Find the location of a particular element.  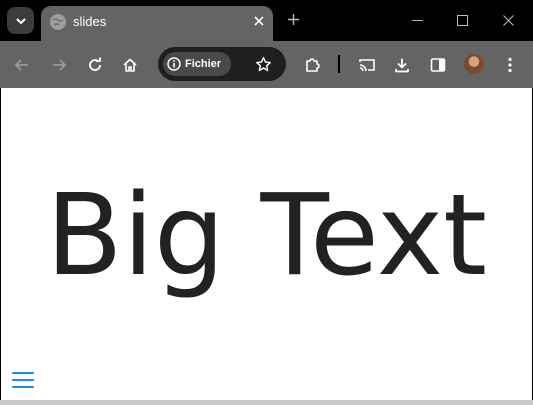

cast-icon is located at coordinates (367, 65).